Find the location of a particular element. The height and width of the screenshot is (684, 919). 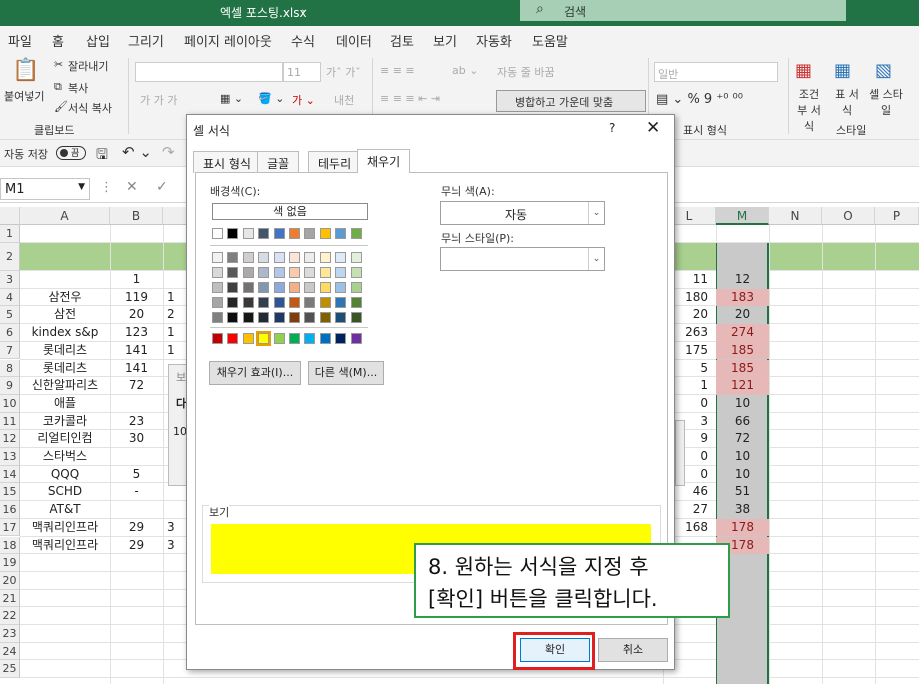

undo-icon: ↶ ⌄ is located at coordinates (137, 152).